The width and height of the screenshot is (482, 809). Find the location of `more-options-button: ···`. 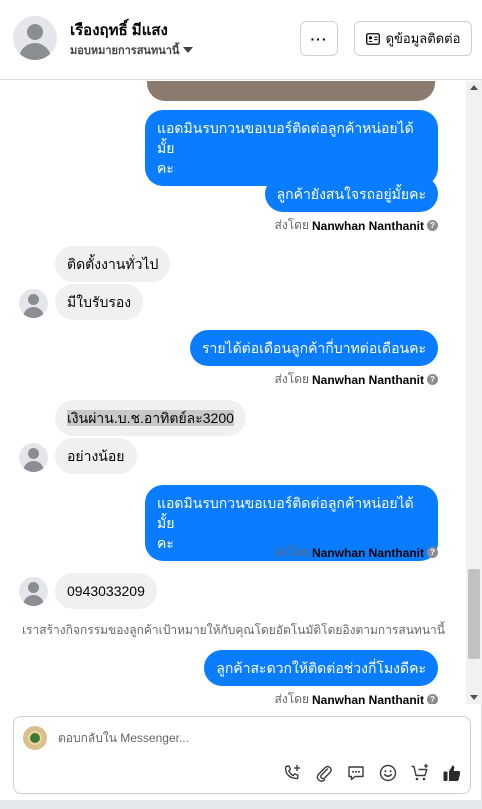

more-options-button: ··· is located at coordinates (319, 38).